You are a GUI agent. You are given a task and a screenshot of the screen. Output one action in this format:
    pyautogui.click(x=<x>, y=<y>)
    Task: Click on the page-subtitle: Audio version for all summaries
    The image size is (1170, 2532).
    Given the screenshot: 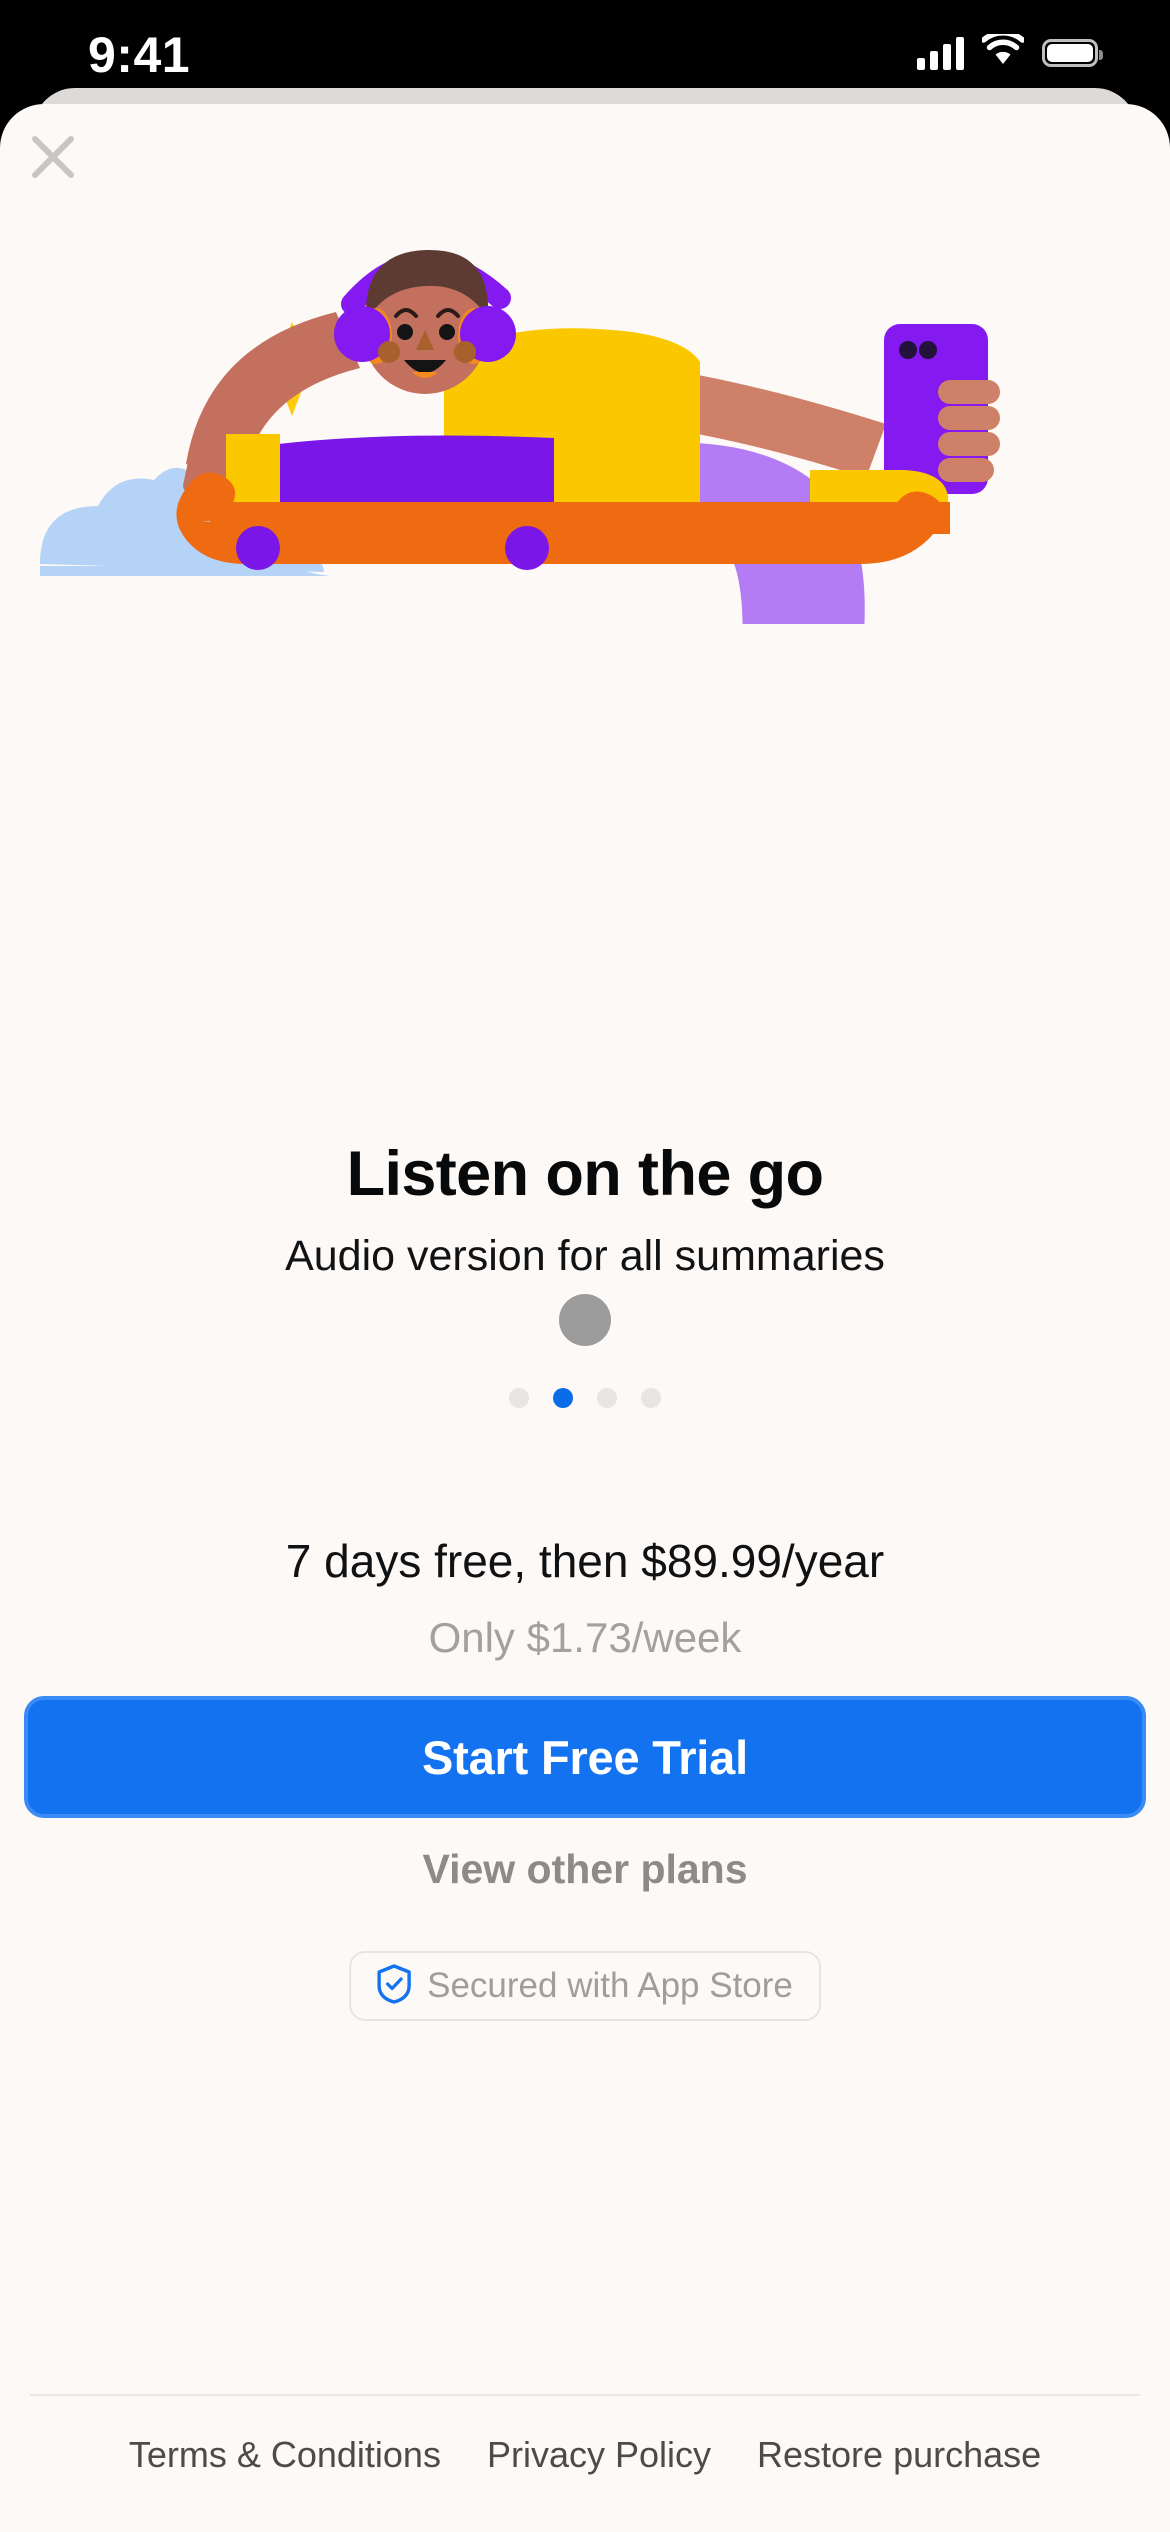 What is the action you would take?
    pyautogui.click(x=585, y=1256)
    